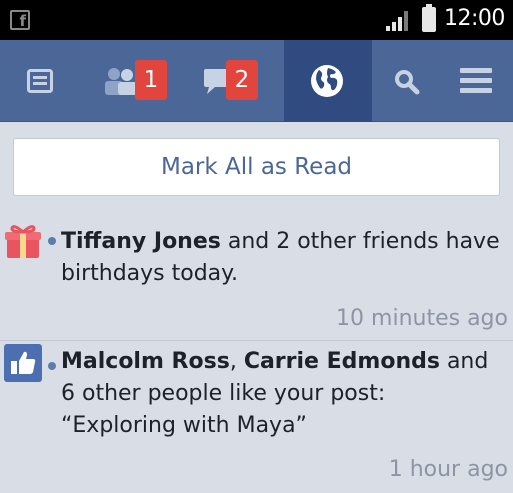 The image size is (513, 493). What do you see at coordinates (429, 18) in the screenshot?
I see `battery-icon` at bounding box center [429, 18].